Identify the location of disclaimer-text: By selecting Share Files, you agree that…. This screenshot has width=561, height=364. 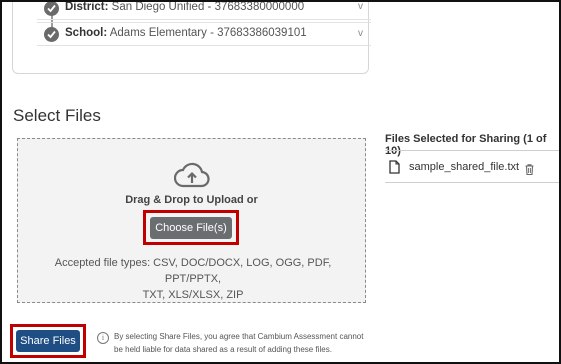
(239, 343).